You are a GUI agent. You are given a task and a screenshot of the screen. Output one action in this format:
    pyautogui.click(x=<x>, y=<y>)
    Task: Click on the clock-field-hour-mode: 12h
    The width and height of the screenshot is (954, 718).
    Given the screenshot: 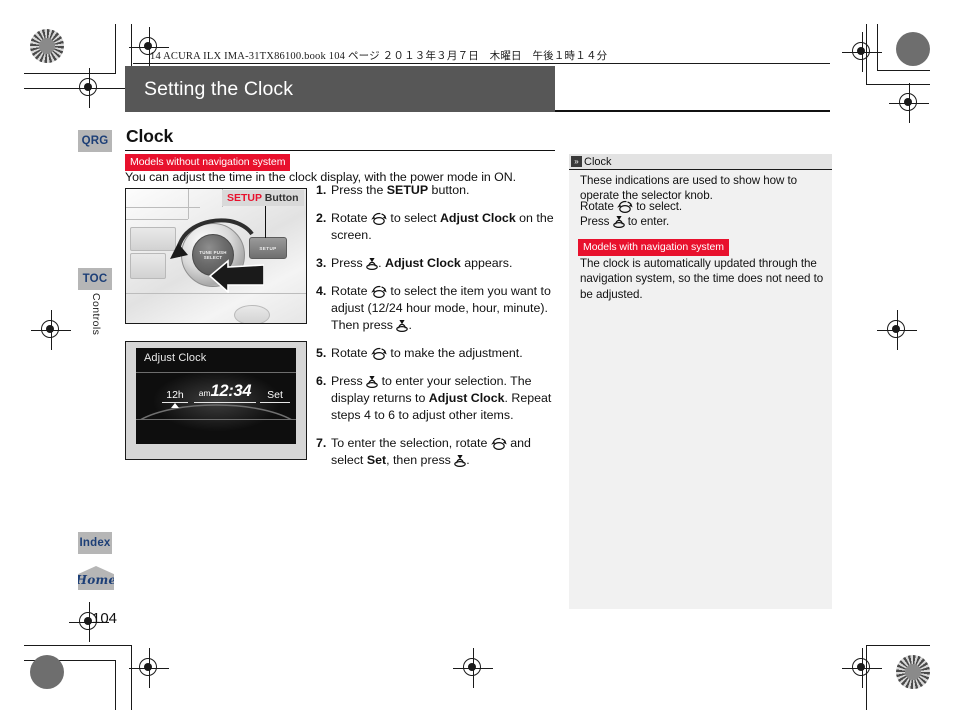 What is the action you would take?
    pyautogui.click(x=175, y=396)
    